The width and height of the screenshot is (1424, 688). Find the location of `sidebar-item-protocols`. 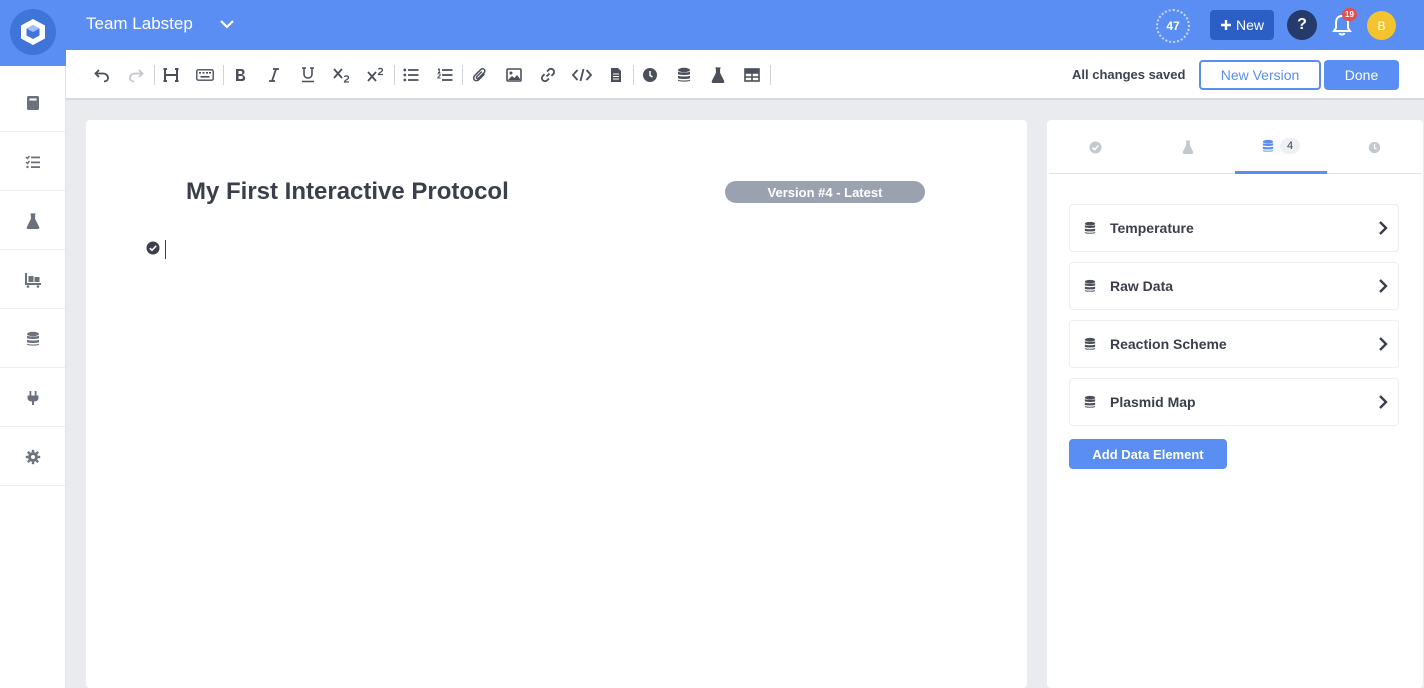

sidebar-item-protocols is located at coordinates (32, 103).